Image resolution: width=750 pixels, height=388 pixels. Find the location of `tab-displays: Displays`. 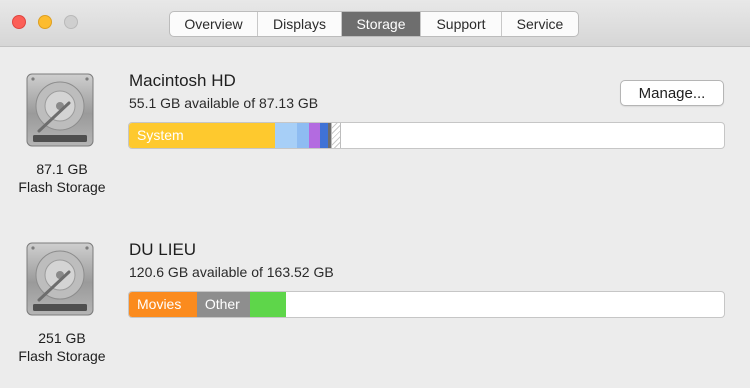

tab-displays: Displays is located at coordinates (300, 24).